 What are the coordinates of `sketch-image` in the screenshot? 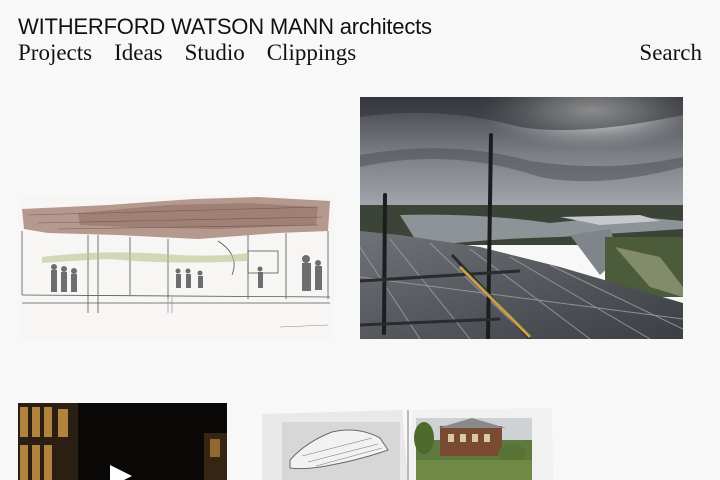 It's located at (176, 268).